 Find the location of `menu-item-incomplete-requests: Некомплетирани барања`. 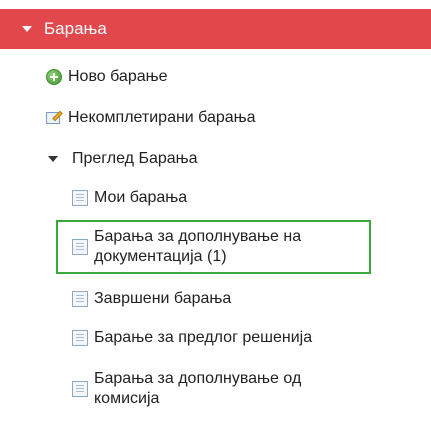

menu-item-incomplete-requests: Некомплетирани барања is located at coordinates (151, 118).